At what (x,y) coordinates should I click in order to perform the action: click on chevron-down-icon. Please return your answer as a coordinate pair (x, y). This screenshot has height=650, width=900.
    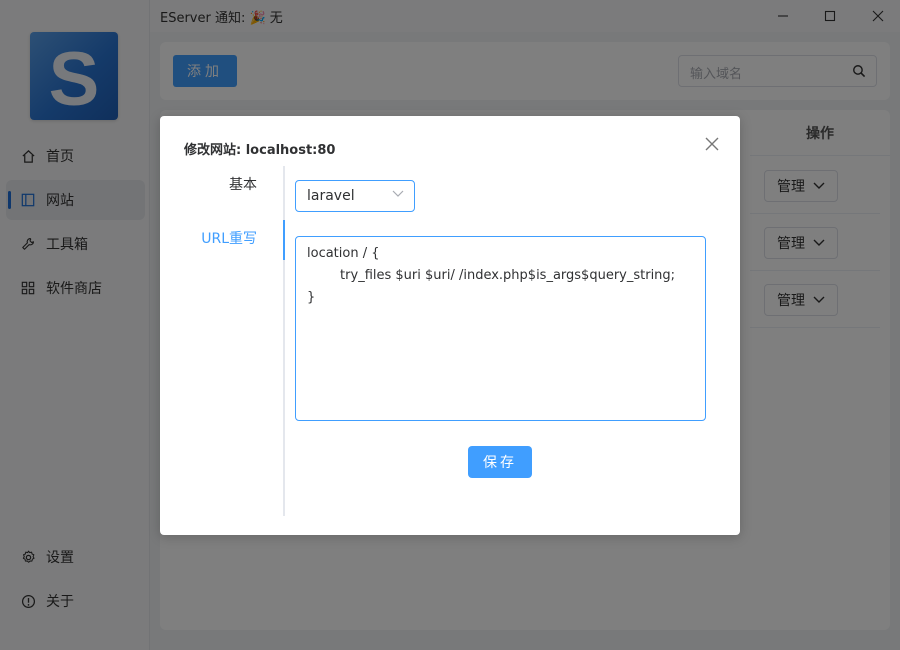
    Looking at the image, I should click on (398, 194).